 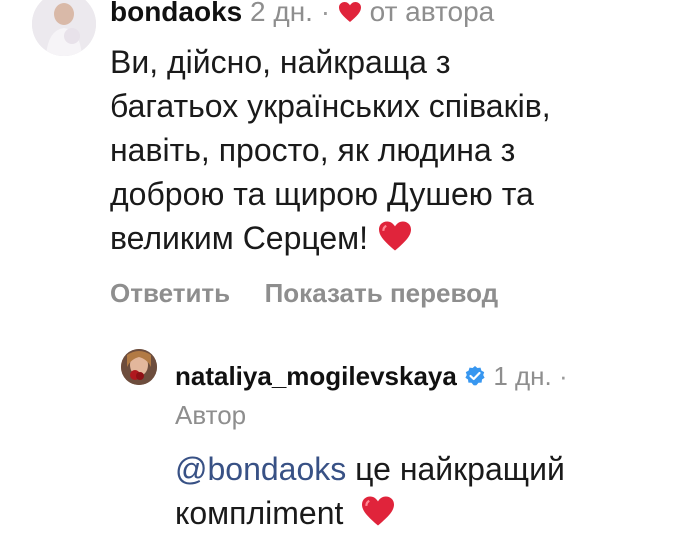 I want to click on comment-text-line: доброю та щирою Душею та, so click(x=322, y=194).